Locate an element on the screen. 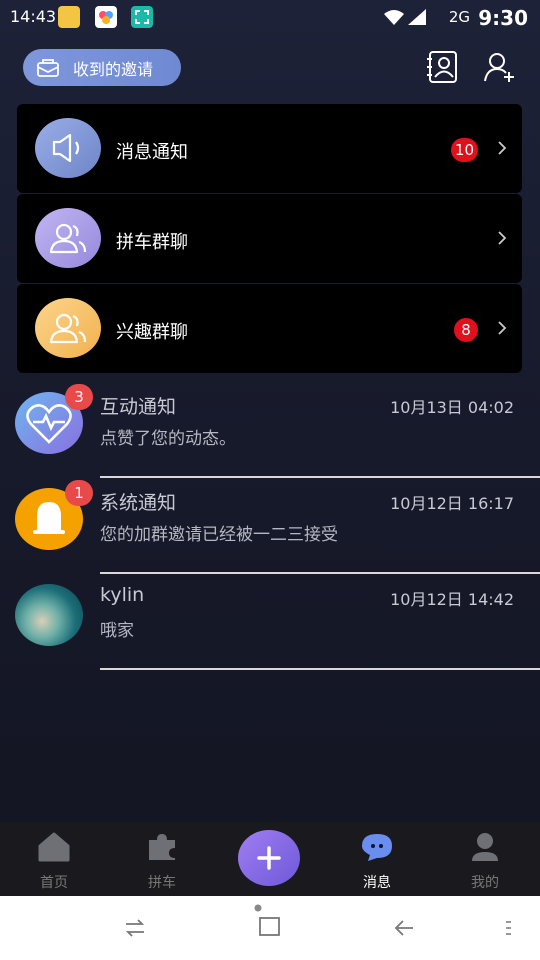 The width and height of the screenshot is (540, 960). signal-icon is located at coordinates (417, 17).